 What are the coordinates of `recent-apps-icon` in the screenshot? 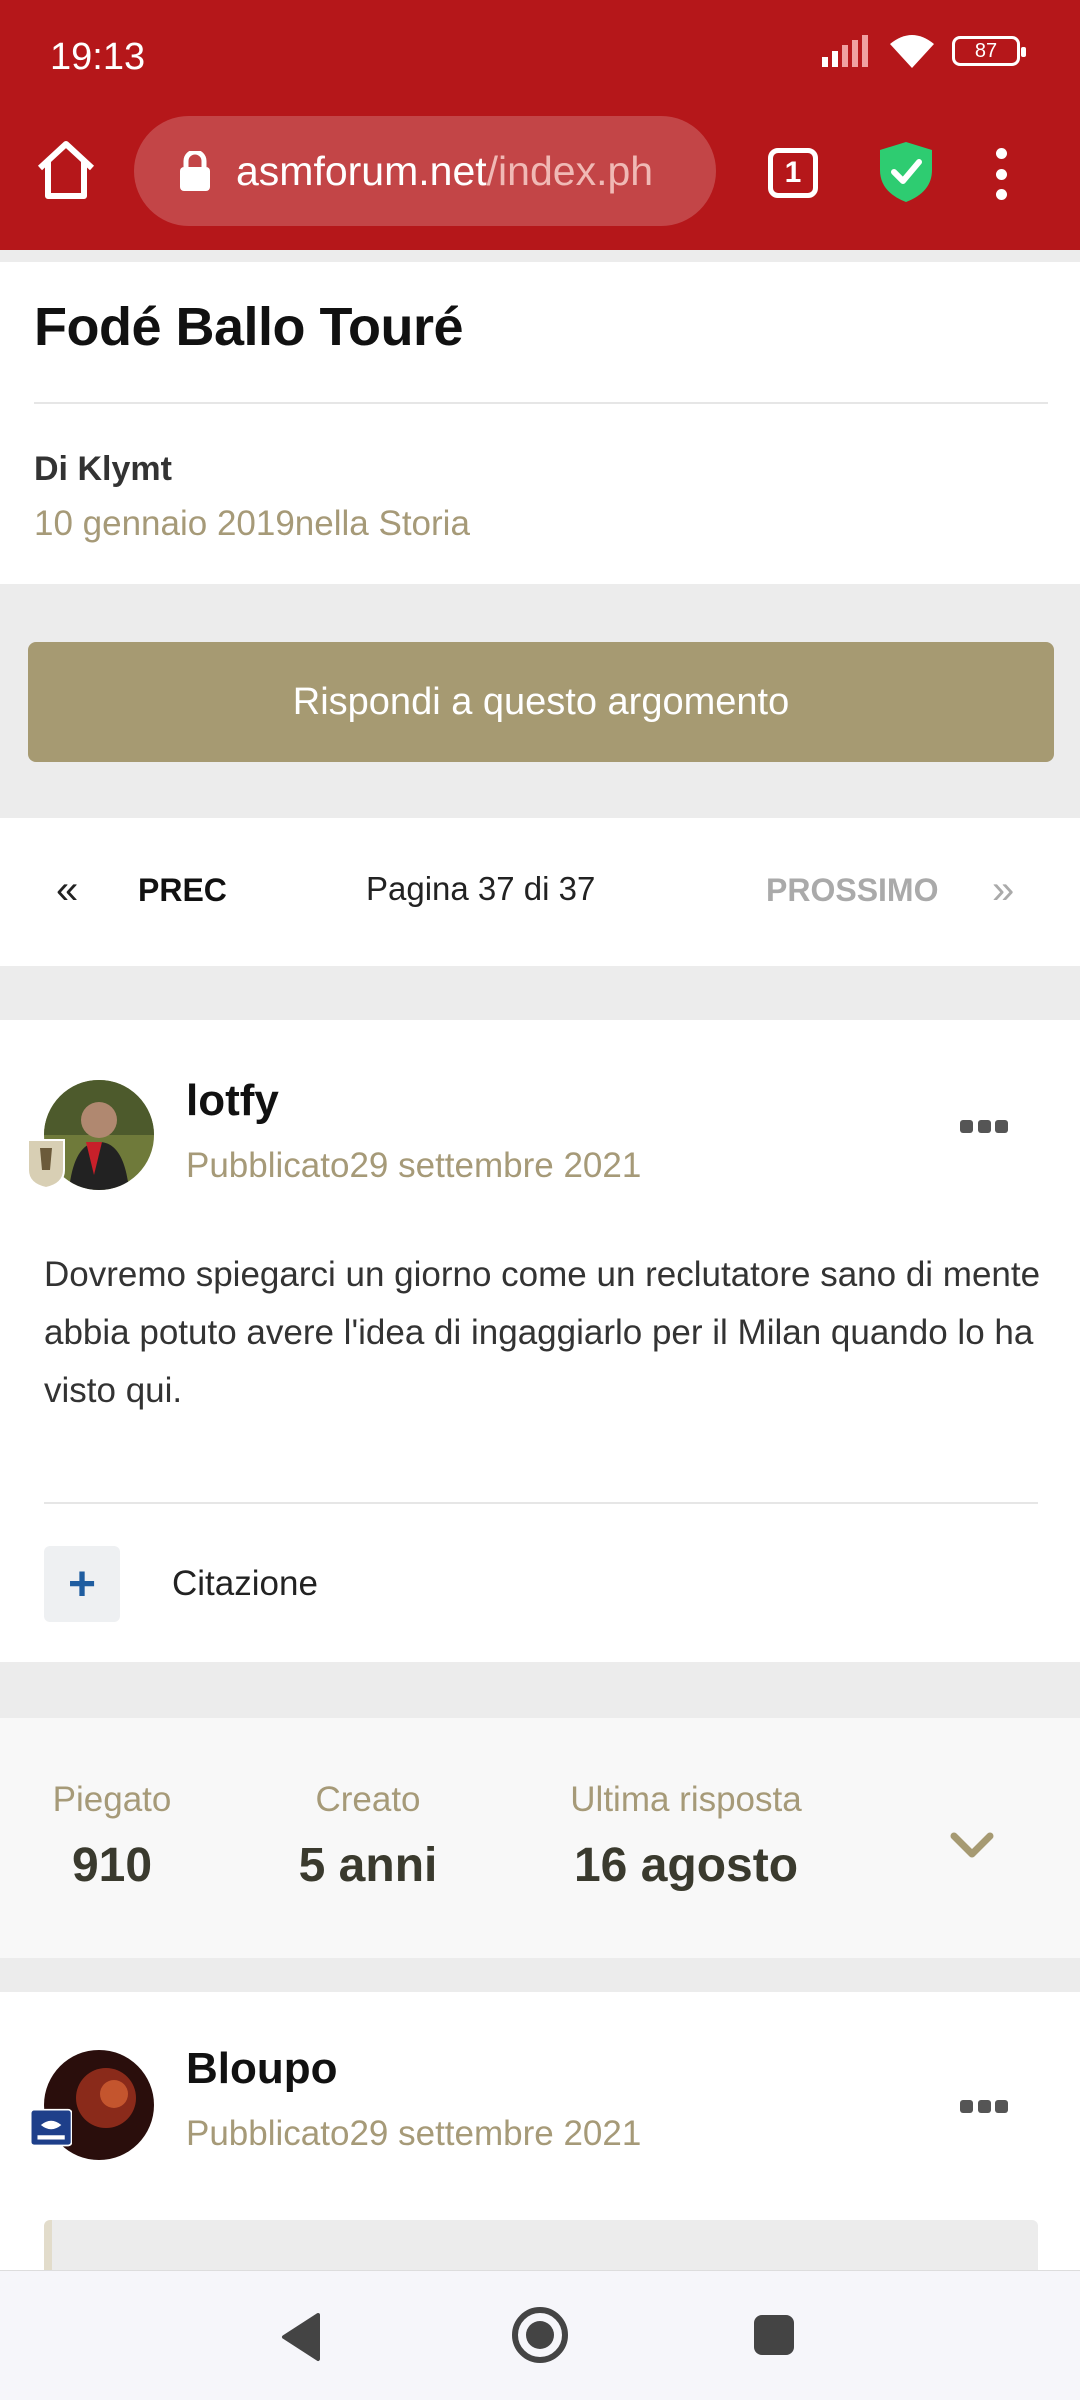 It's located at (774, 2335).